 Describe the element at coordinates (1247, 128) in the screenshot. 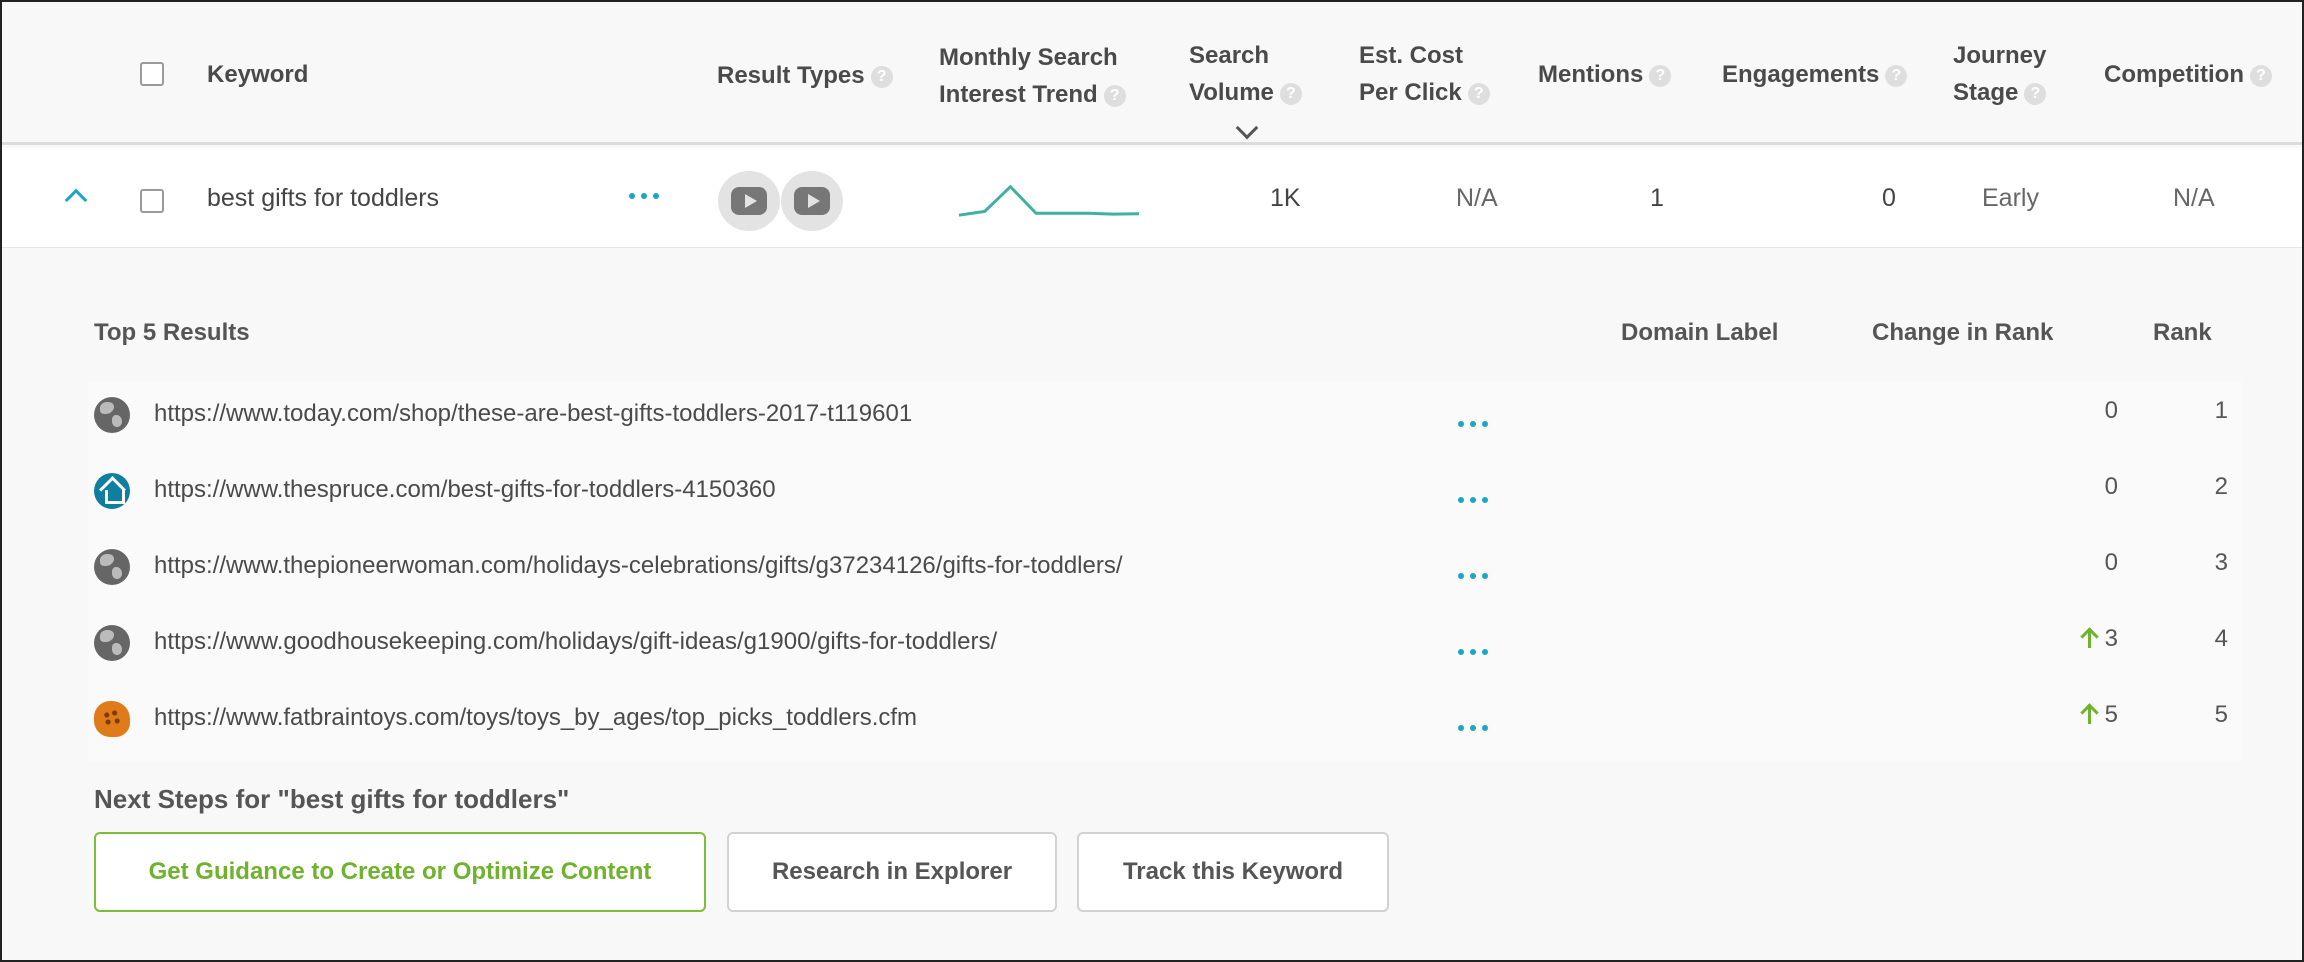

I see `sort-descending-chevron-icon` at that location.